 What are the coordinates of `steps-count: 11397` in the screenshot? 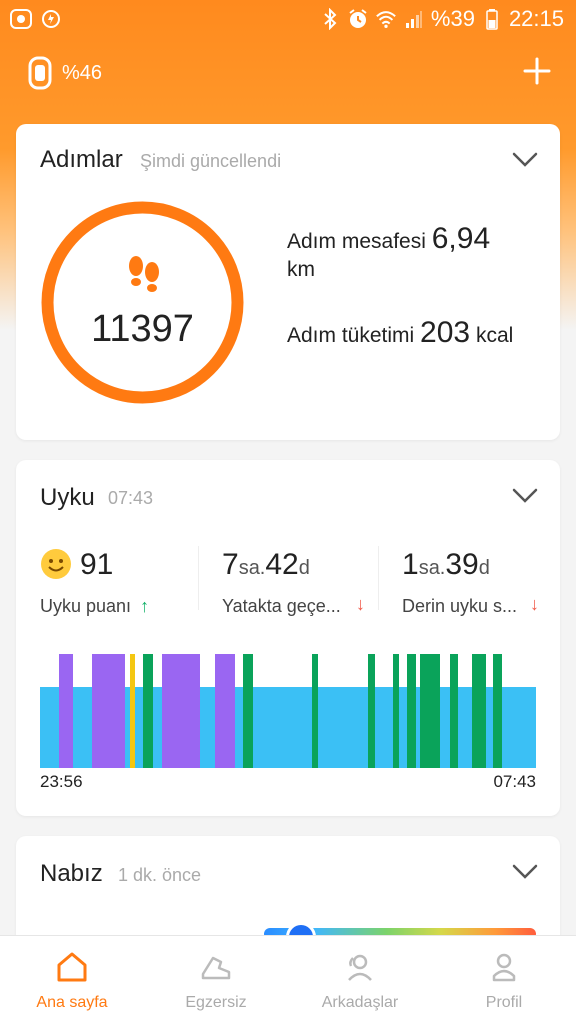 It's located at (142, 329).